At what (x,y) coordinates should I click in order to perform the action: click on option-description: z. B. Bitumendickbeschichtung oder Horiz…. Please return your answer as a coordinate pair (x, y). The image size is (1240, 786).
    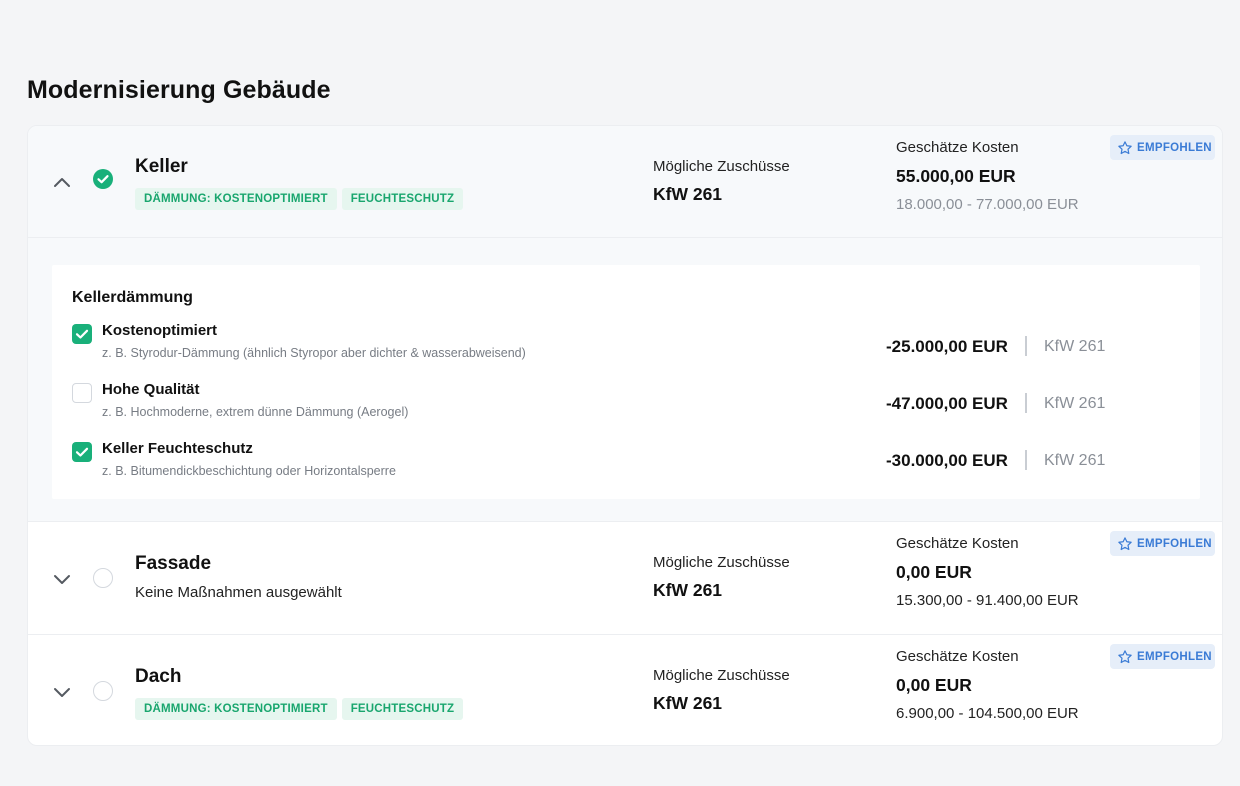
    Looking at the image, I should click on (249, 471).